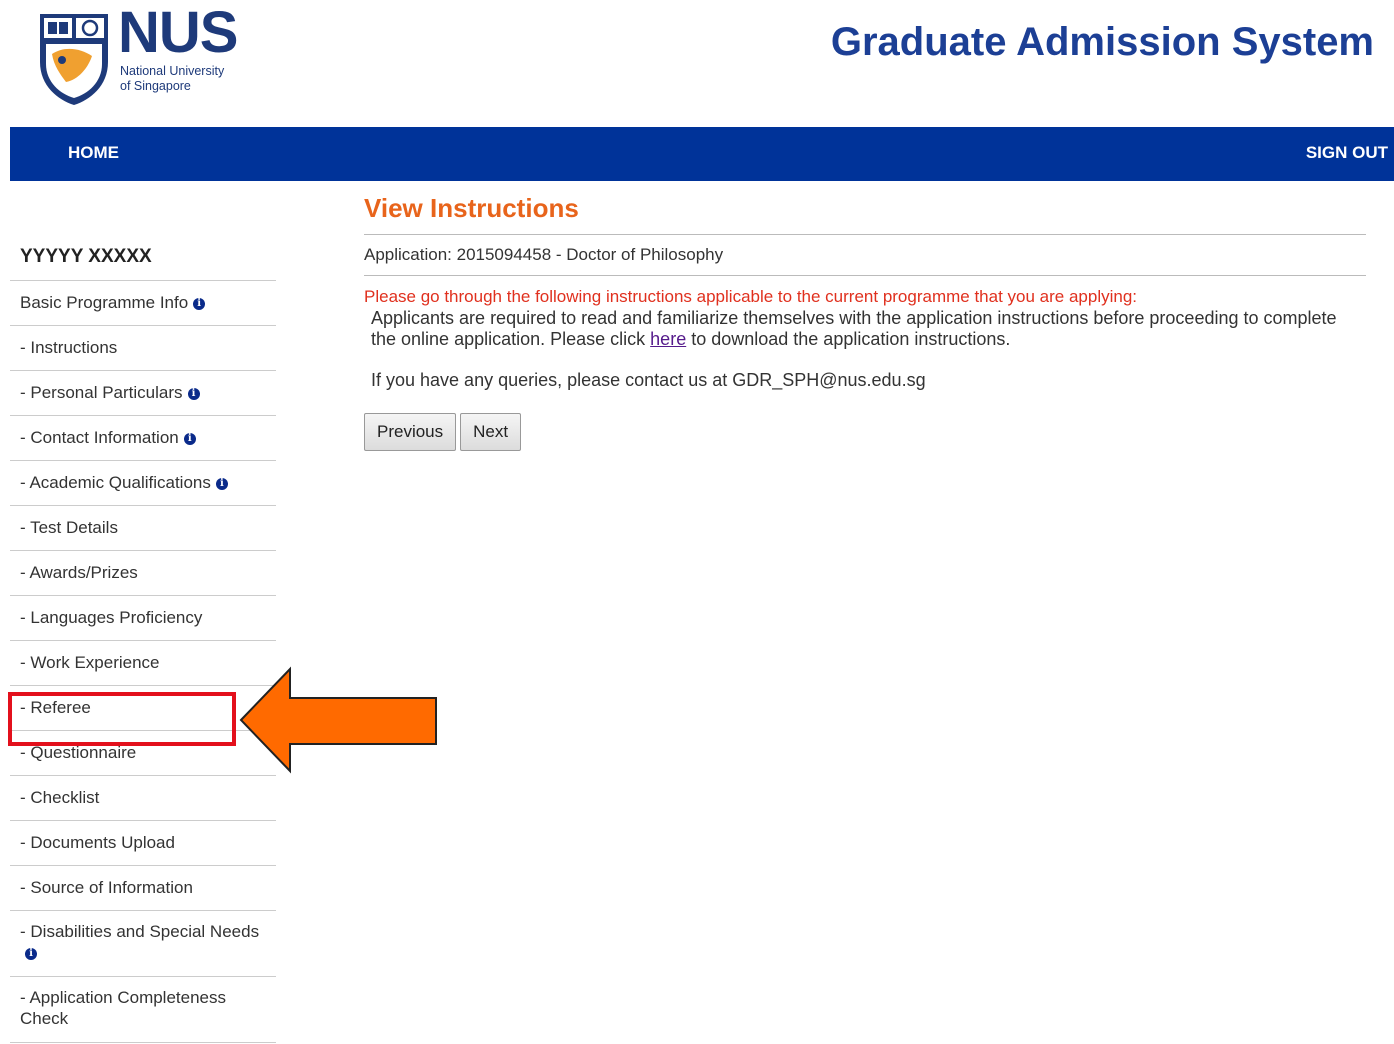  I want to click on sidebar-item-label: - Work Experience, so click(90, 662).